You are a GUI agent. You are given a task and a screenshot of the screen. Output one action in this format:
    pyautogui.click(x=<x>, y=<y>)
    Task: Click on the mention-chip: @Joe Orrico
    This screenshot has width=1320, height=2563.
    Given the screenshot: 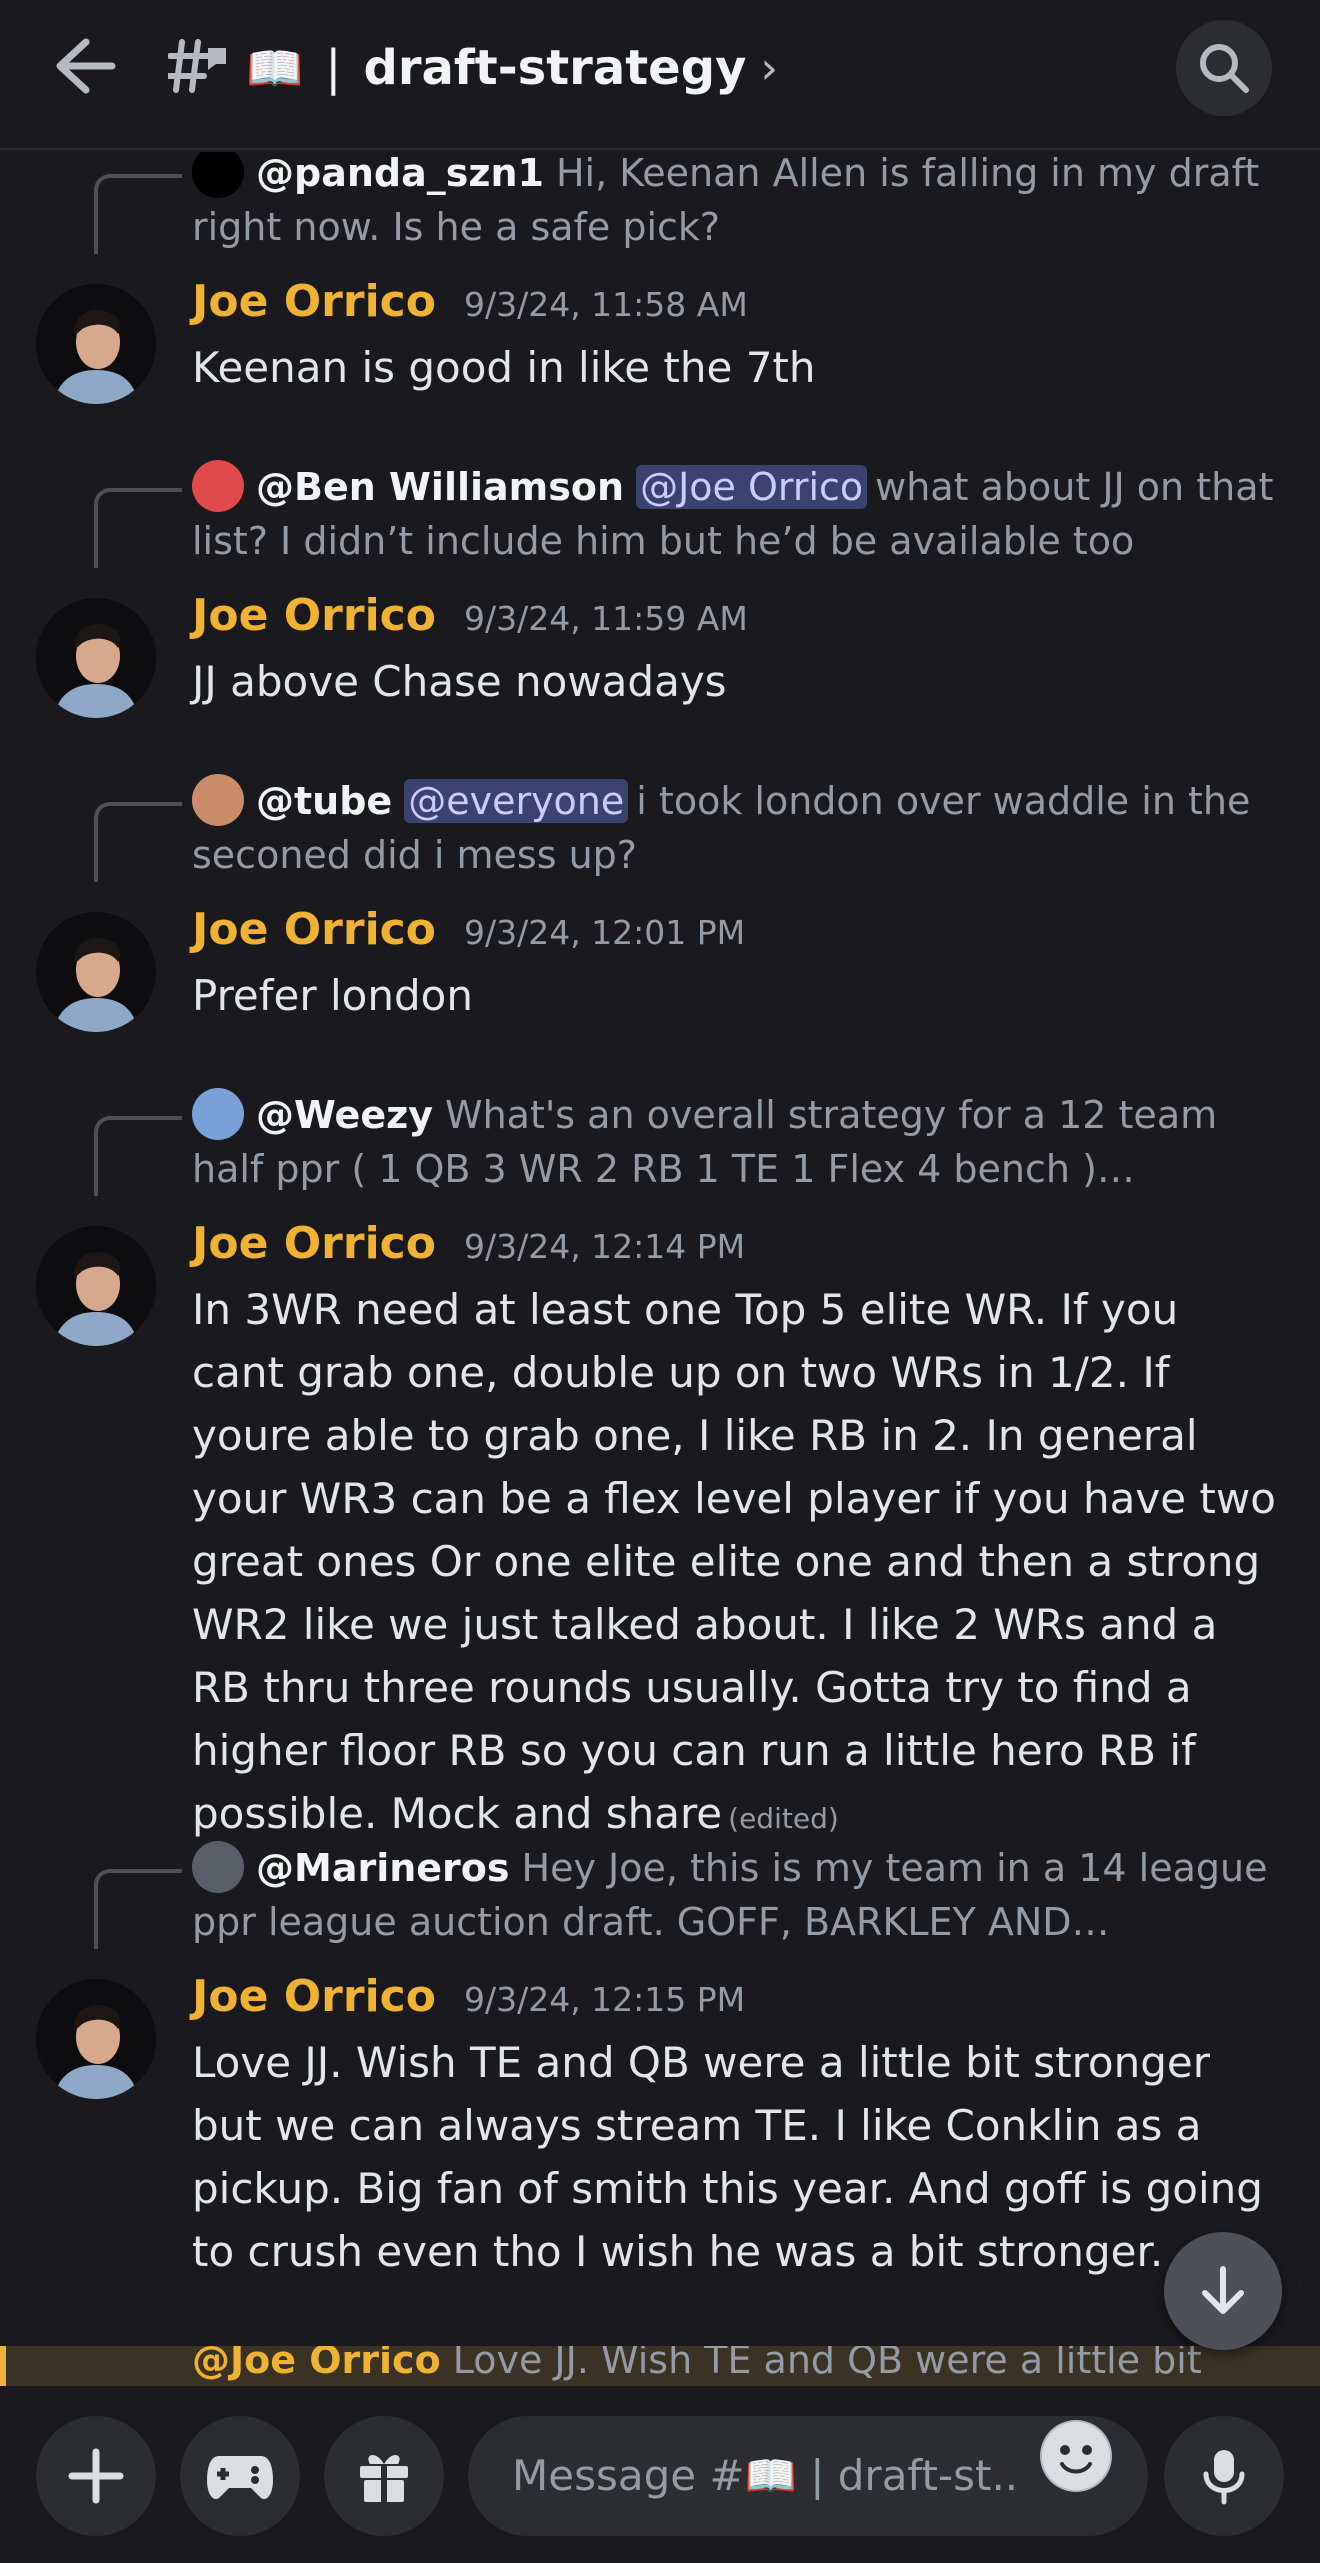 What is the action you would take?
    pyautogui.click(x=752, y=487)
    